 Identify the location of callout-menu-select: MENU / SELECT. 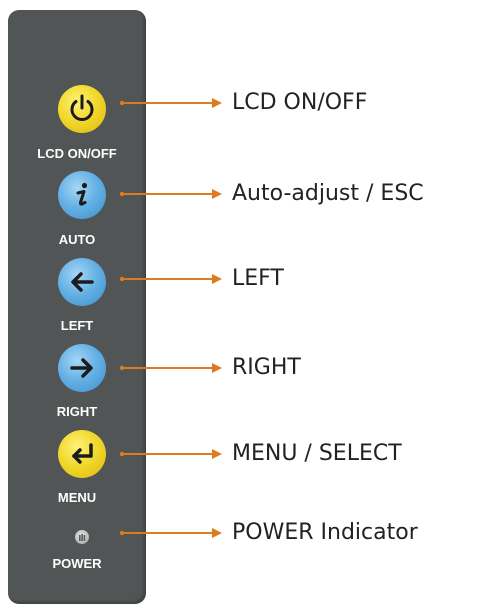
(317, 453).